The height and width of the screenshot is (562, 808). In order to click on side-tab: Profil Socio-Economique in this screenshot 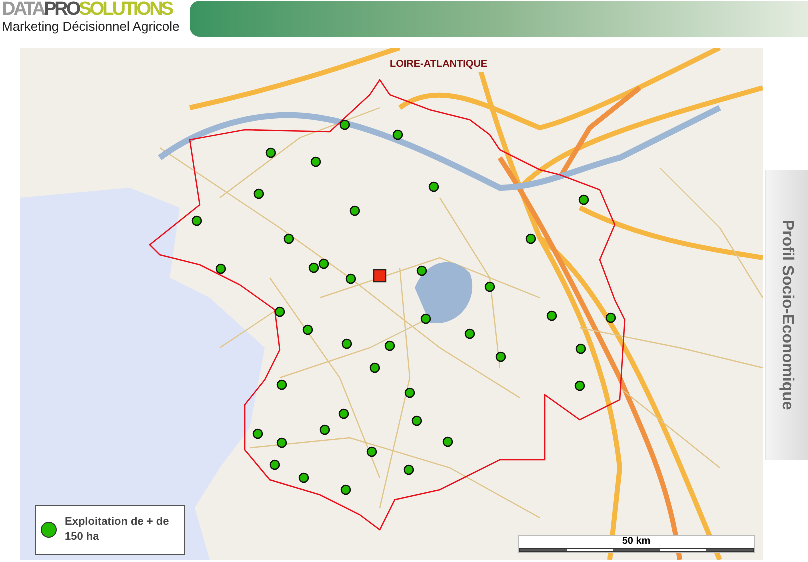, I will do `click(786, 315)`.